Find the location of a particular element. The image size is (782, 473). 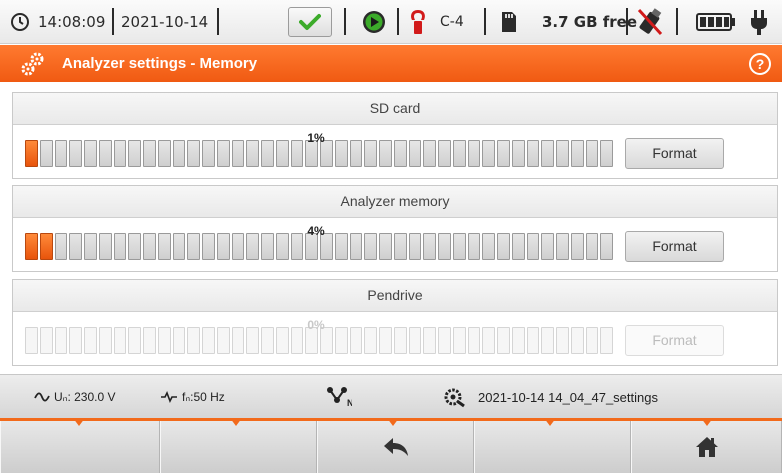

status-time: 14:08:09 is located at coordinates (72, 22).